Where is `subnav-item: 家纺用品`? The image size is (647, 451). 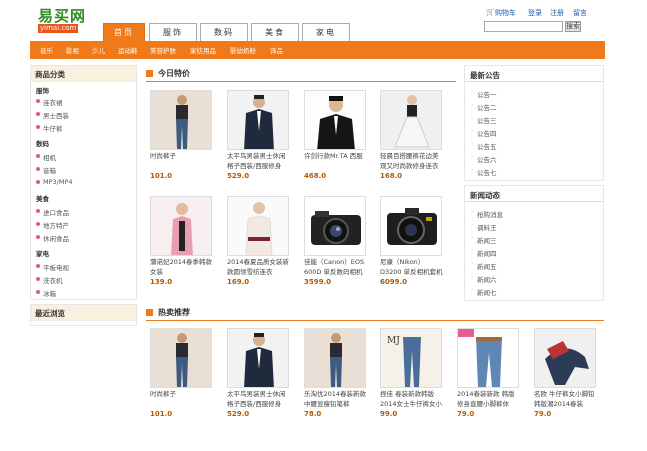 subnav-item: 家纺用品 is located at coordinates (203, 50).